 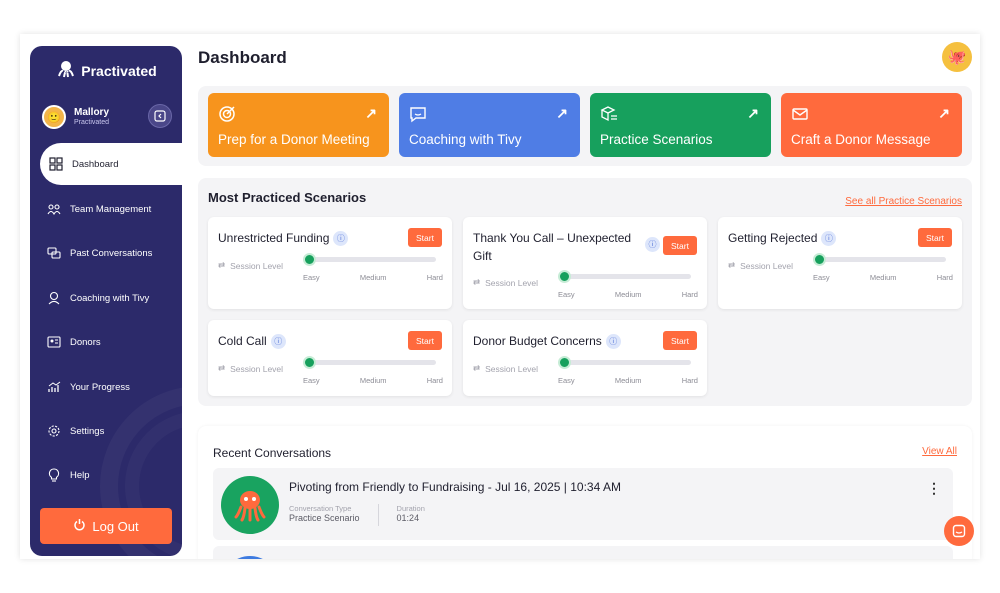 What do you see at coordinates (656, 139) in the screenshot?
I see `quick-action-label: Practice Scenarios` at bounding box center [656, 139].